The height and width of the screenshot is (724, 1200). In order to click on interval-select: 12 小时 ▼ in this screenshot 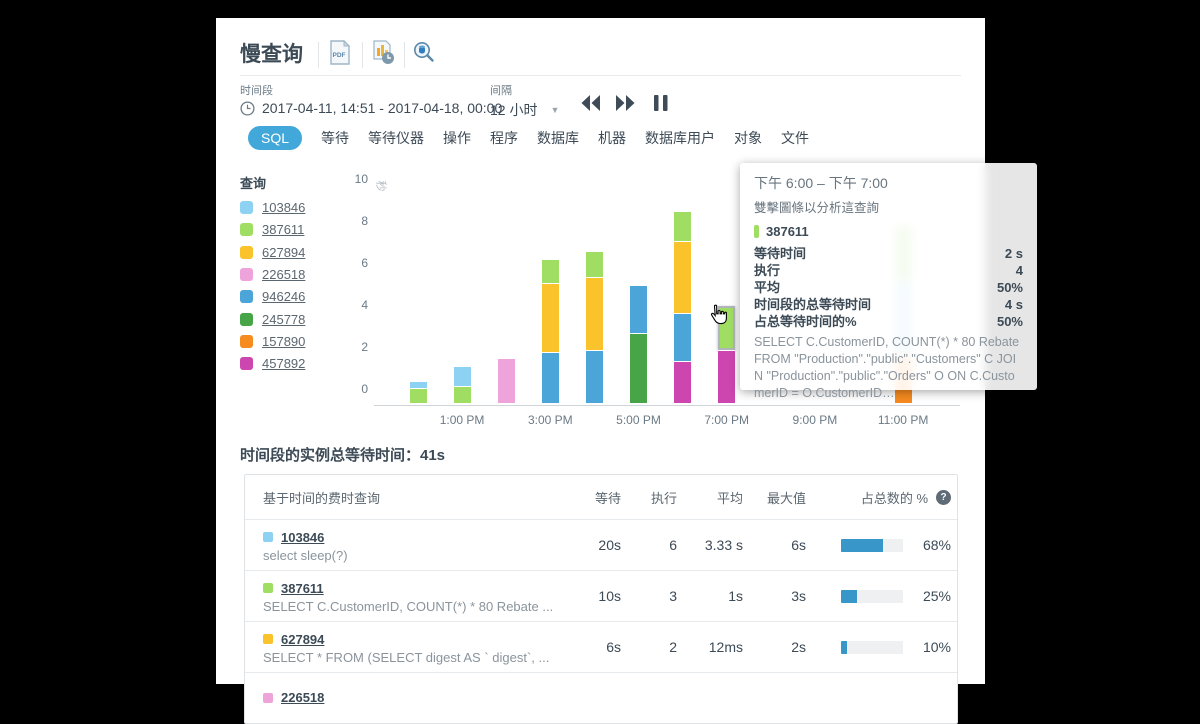, I will do `click(524, 110)`.